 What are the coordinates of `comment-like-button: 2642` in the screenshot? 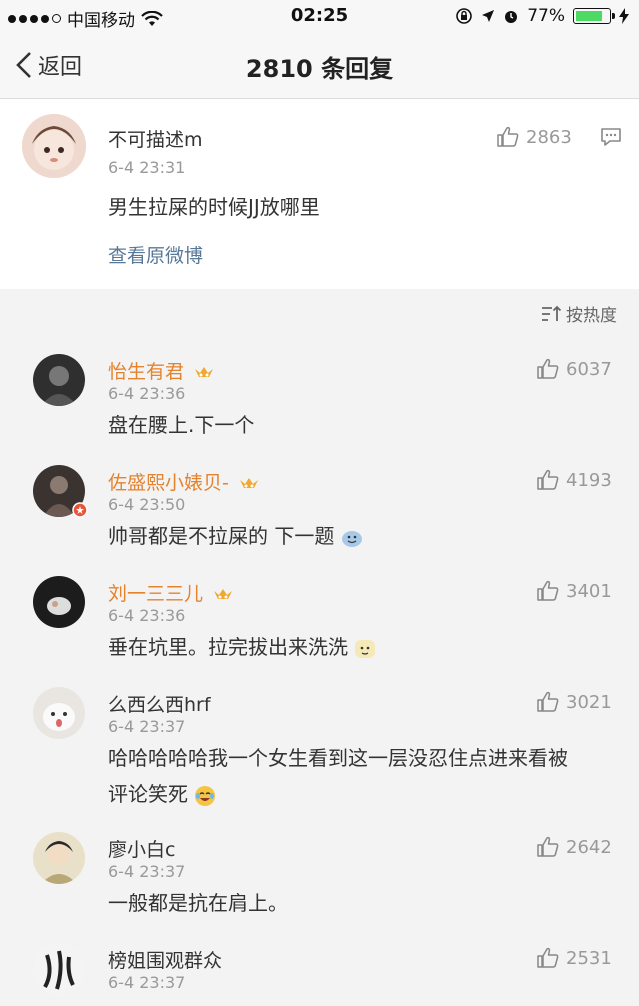 It's located at (574, 847).